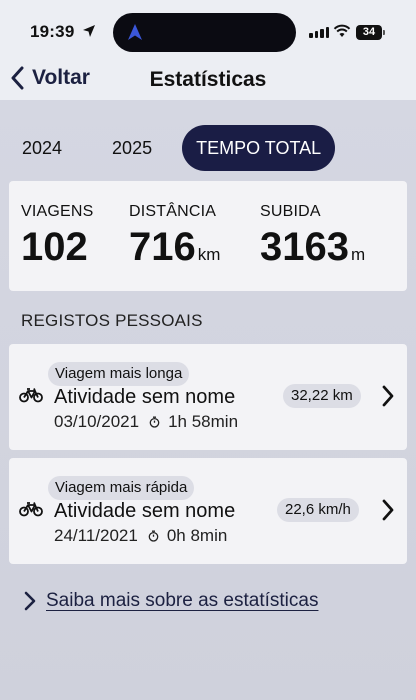  I want to click on stat-climb: SUBIDA 3163 m, so click(312, 240).